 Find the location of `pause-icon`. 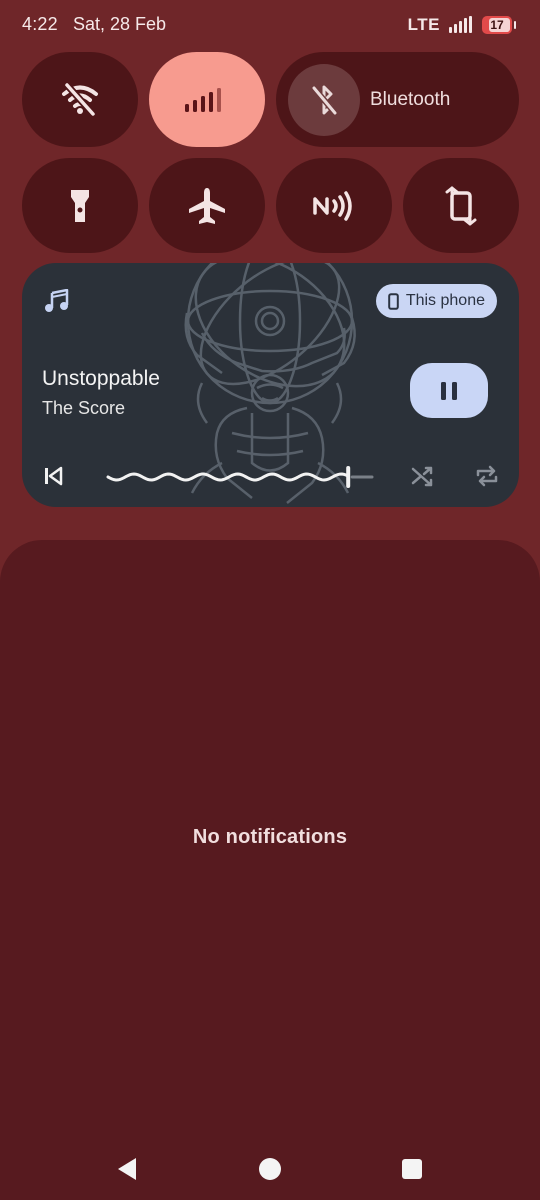

pause-icon is located at coordinates (449, 390).